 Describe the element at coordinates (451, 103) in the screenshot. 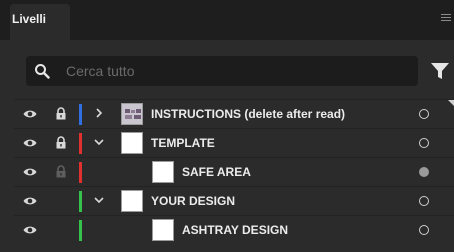

I see `selection-corner-icon` at that location.